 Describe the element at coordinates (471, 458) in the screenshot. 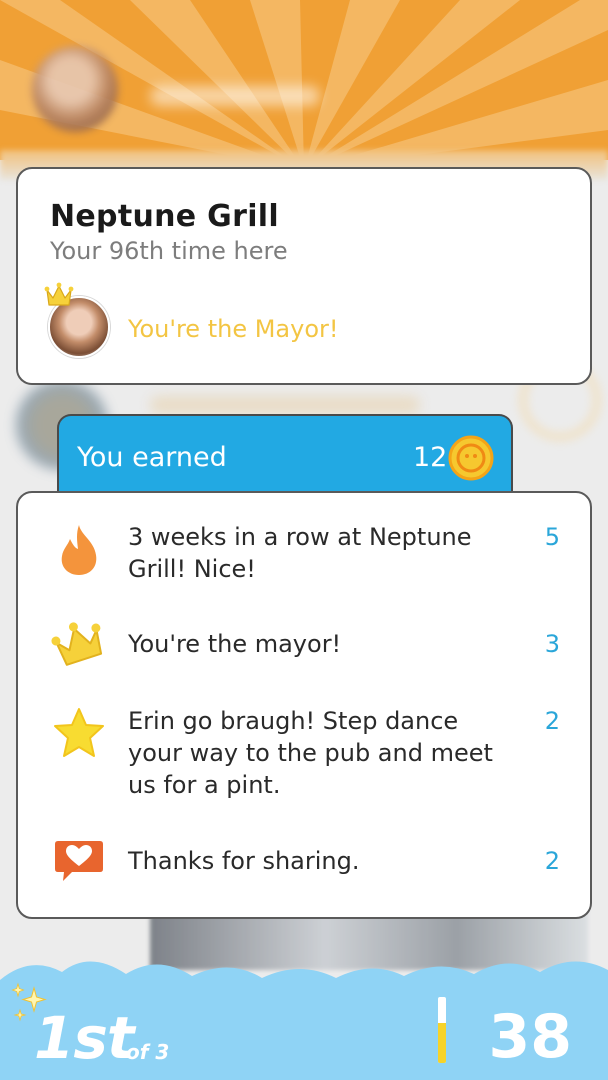

I see `coin-icon` at that location.